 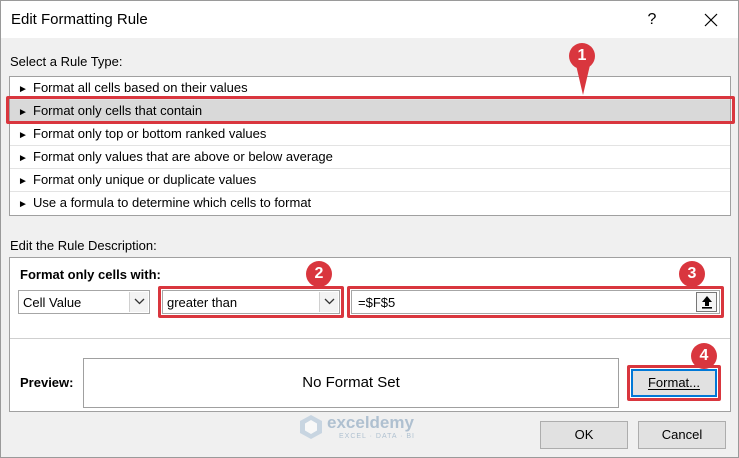 I want to click on watermark-name: exceldemy, so click(x=370, y=422).